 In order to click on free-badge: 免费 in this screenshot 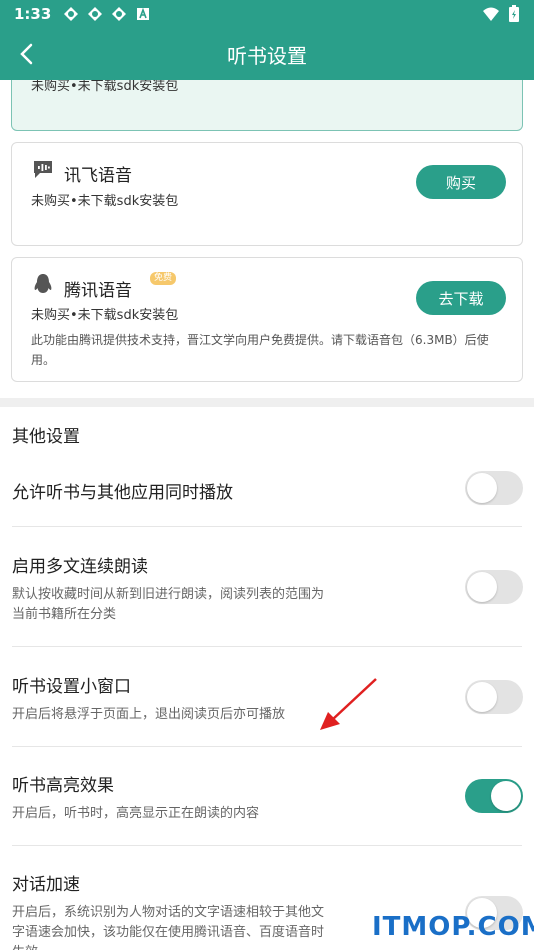, I will do `click(163, 278)`.